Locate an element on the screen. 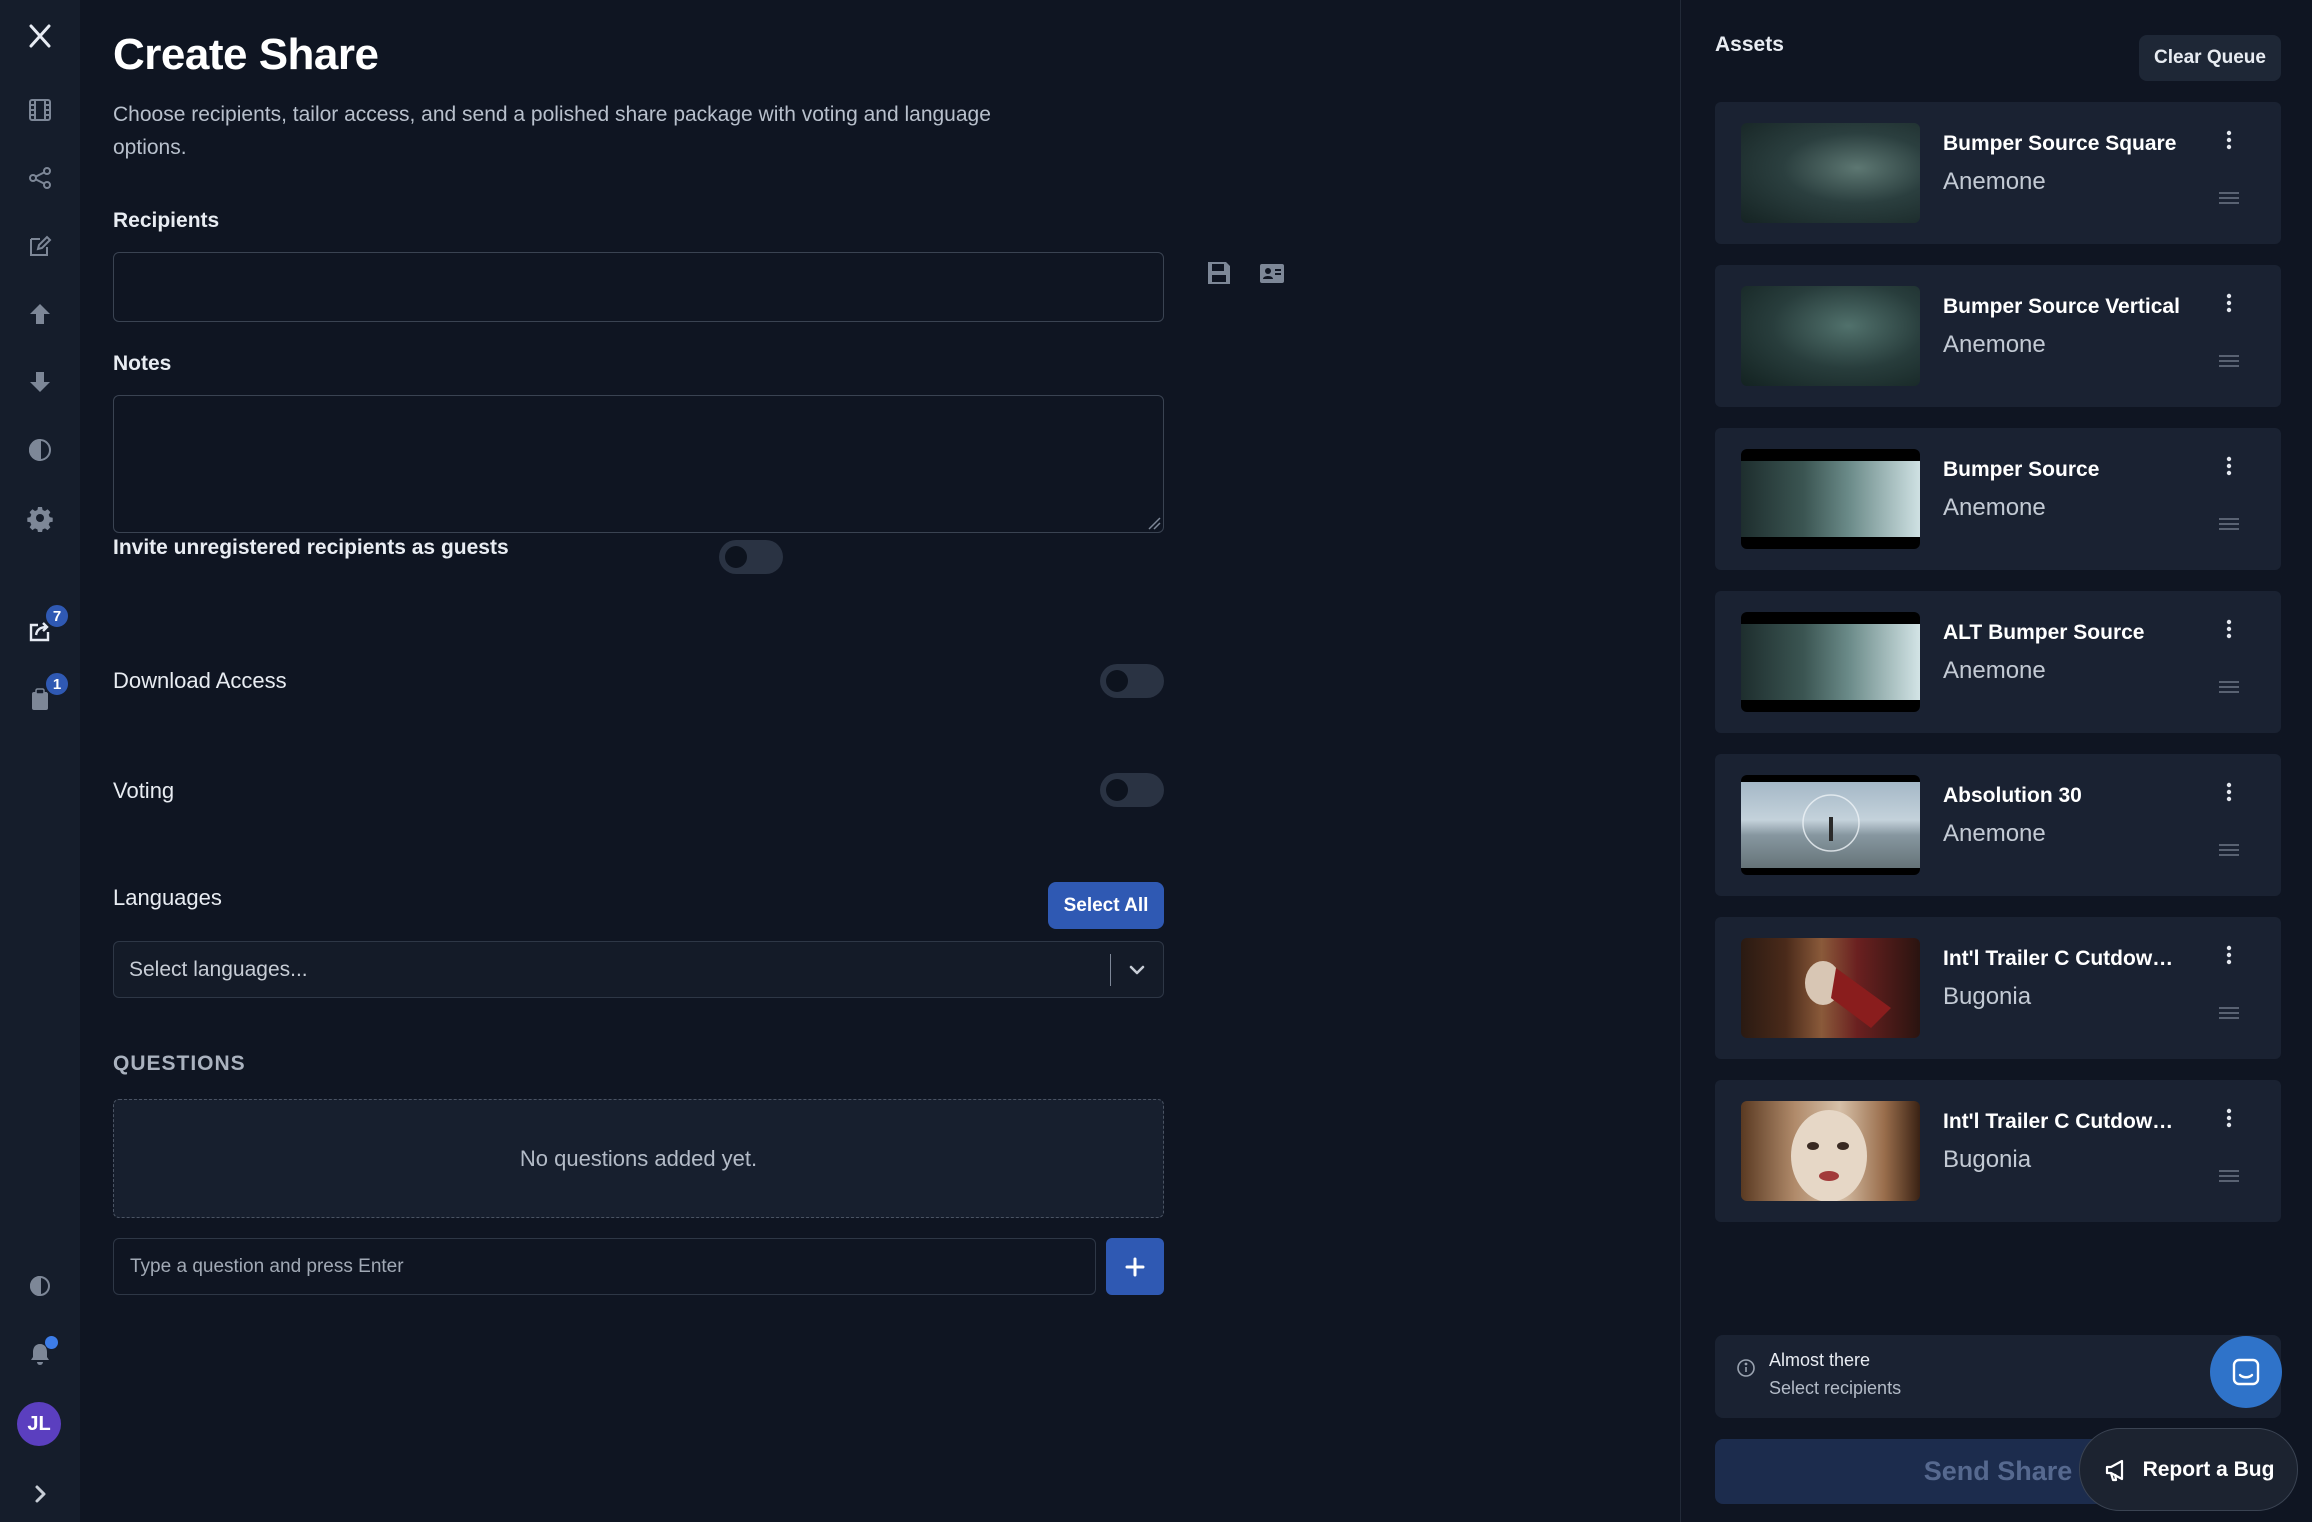 The image size is (2312, 1522). edit-document-icon is located at coordinates (40, 246).